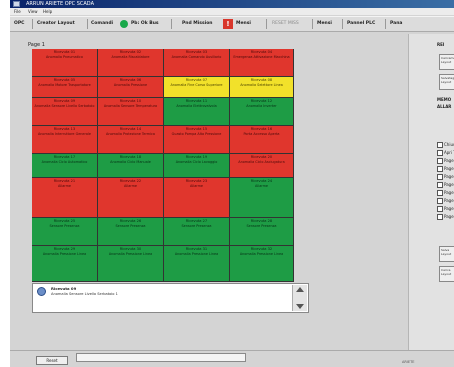  Describe the element at coordinates (64, 133) in the screenshot. I see `alarm-description: Anomalia Interruttore Generale` at that location.